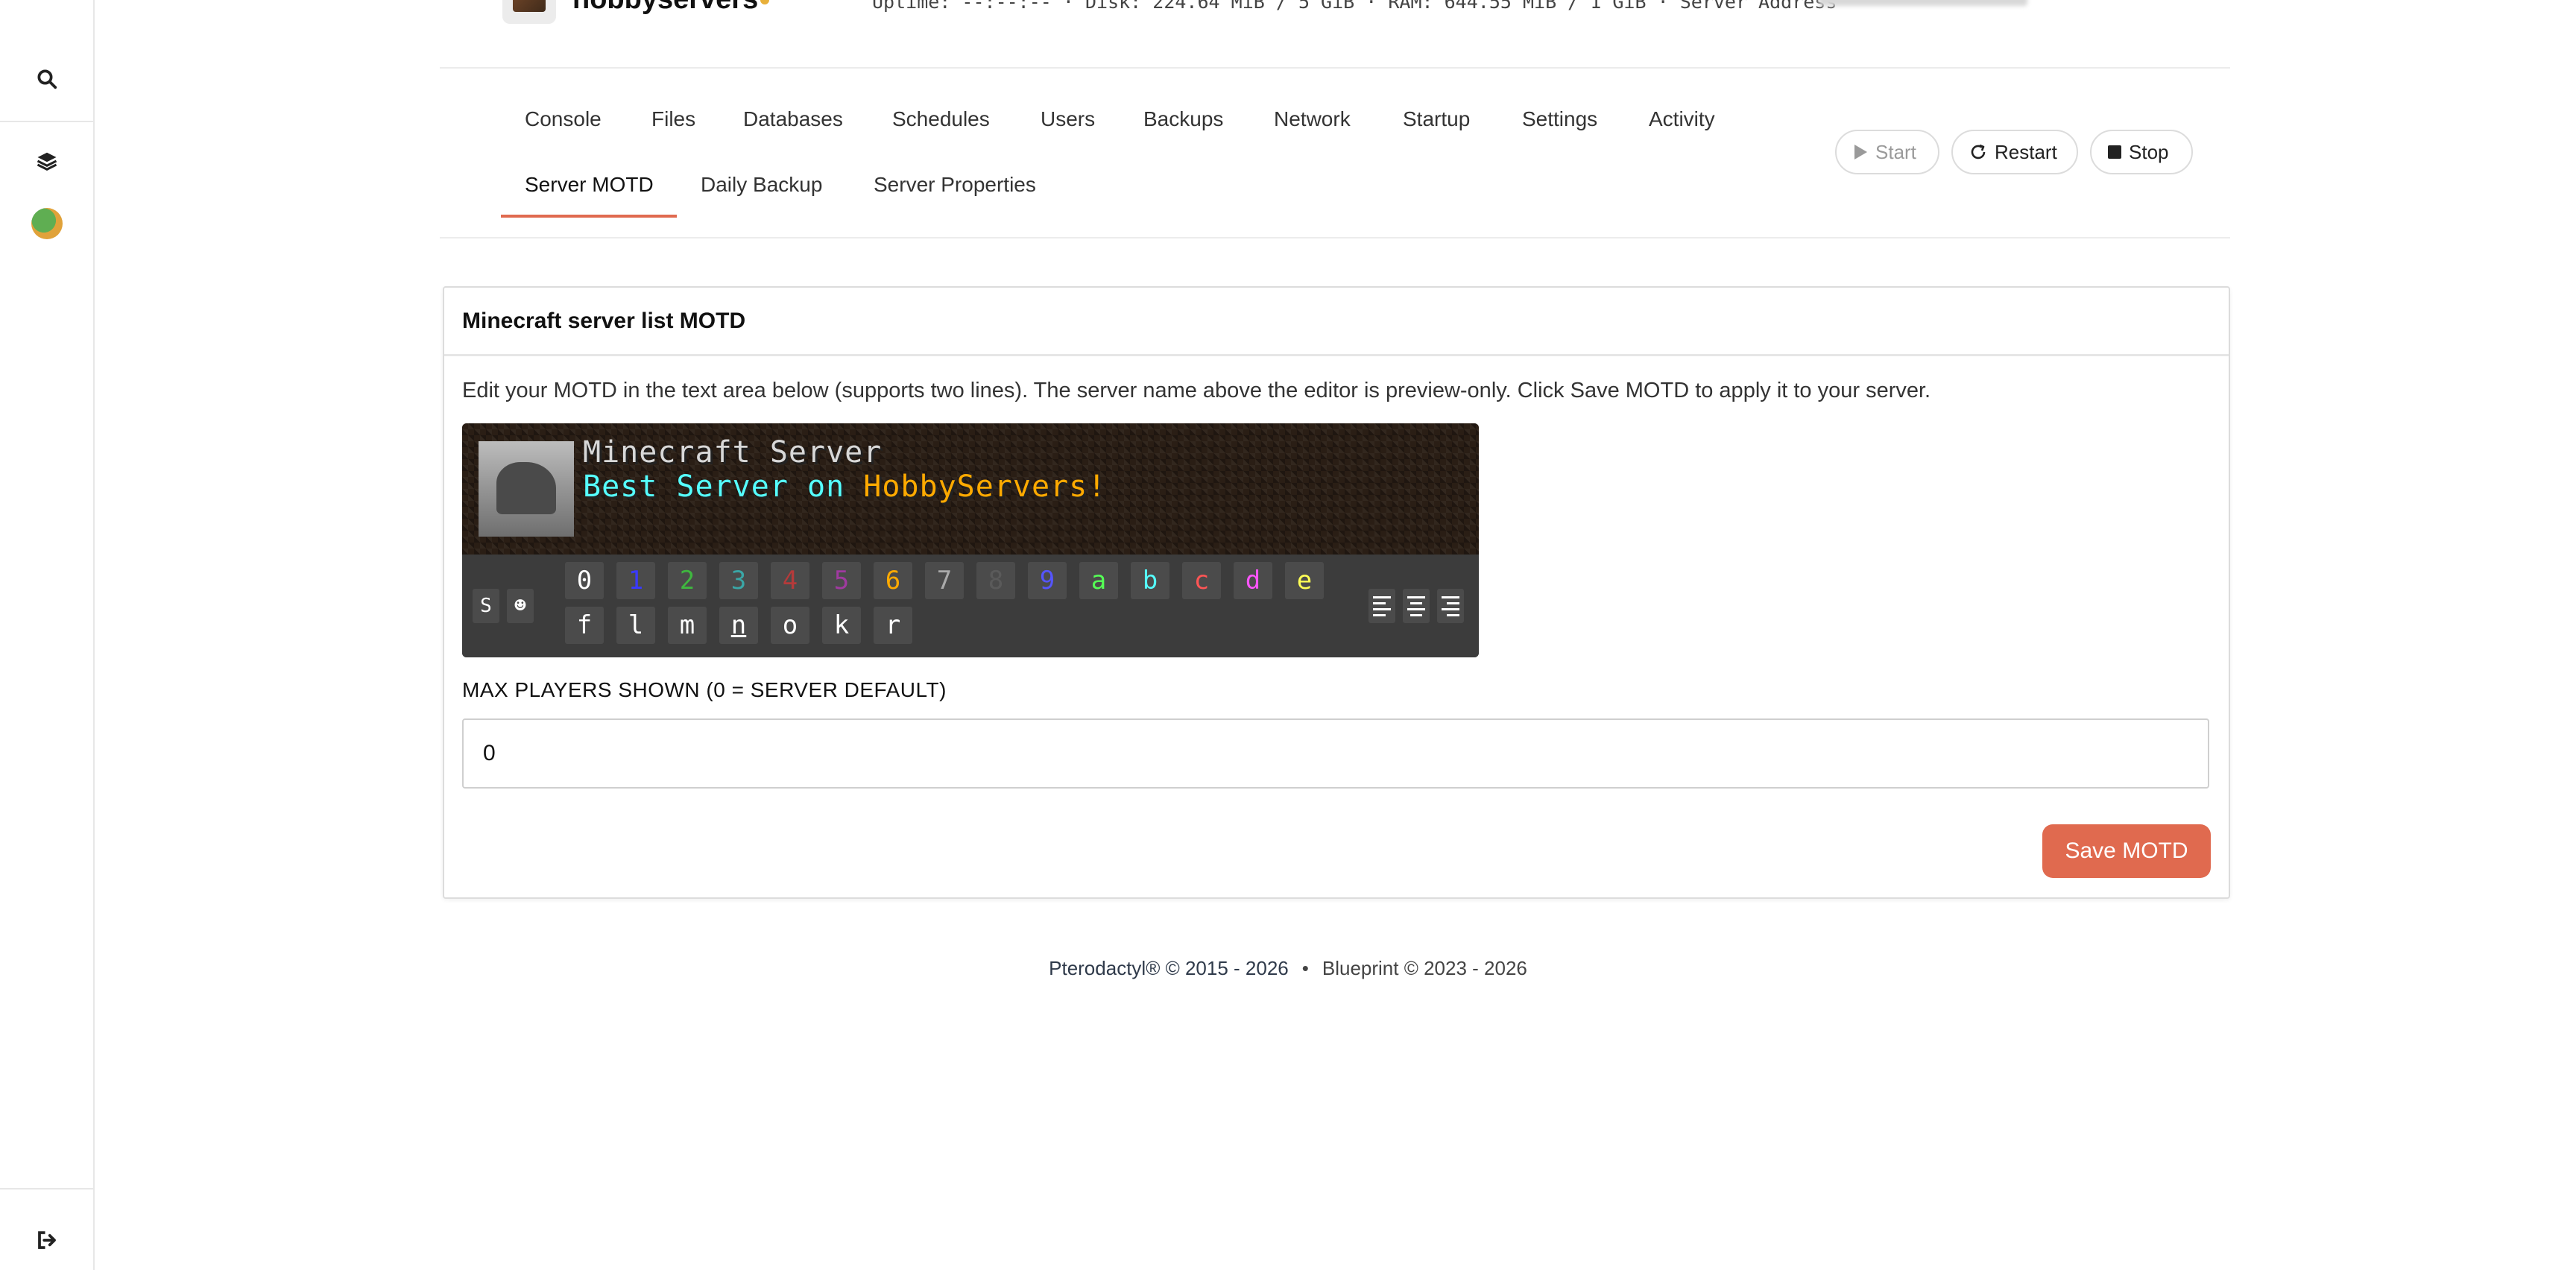 The image size is (2576, 1270). Describe the element at coordinates (1253, 580) in the screenshot. I see `color-code-button: d` at that location.